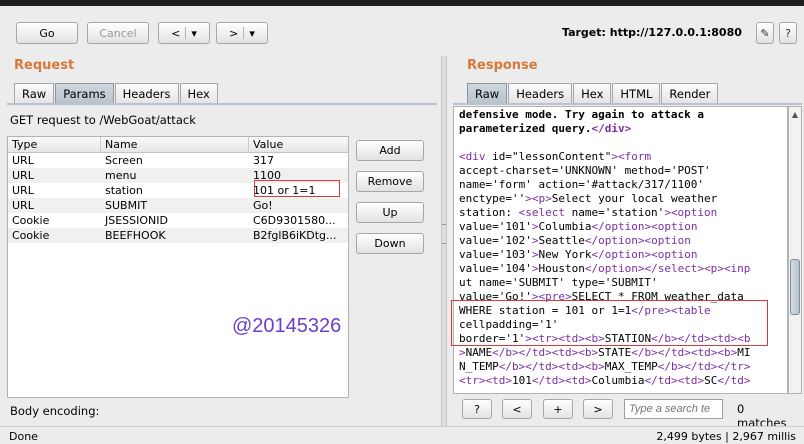 This screenshot has width=804, height=444. Describe the element at coordinates (194, 33) in the screenshot. I see `back-menu-icon: ▾` at that location.